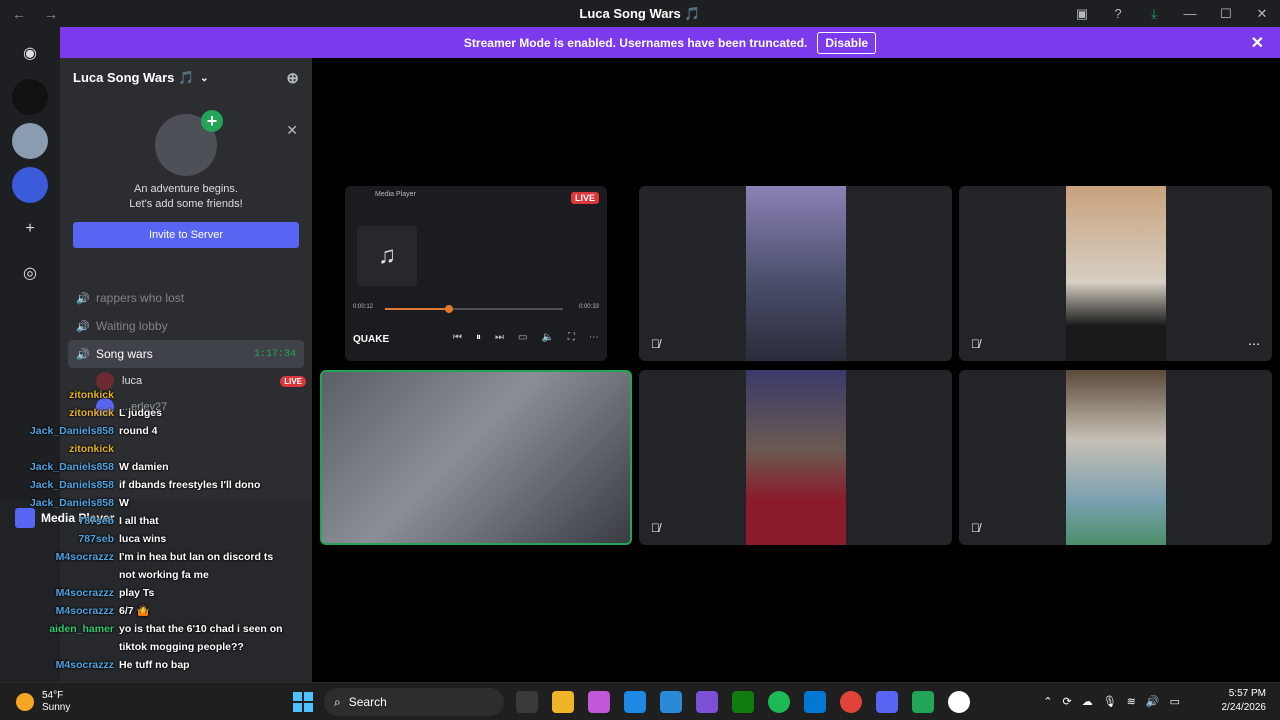 The image size is (1280, 720). What do you see at coordinates (57, 629) in the screenshot?
I see `chat-username: aiden_hamer` at bounding box center [57, 629].